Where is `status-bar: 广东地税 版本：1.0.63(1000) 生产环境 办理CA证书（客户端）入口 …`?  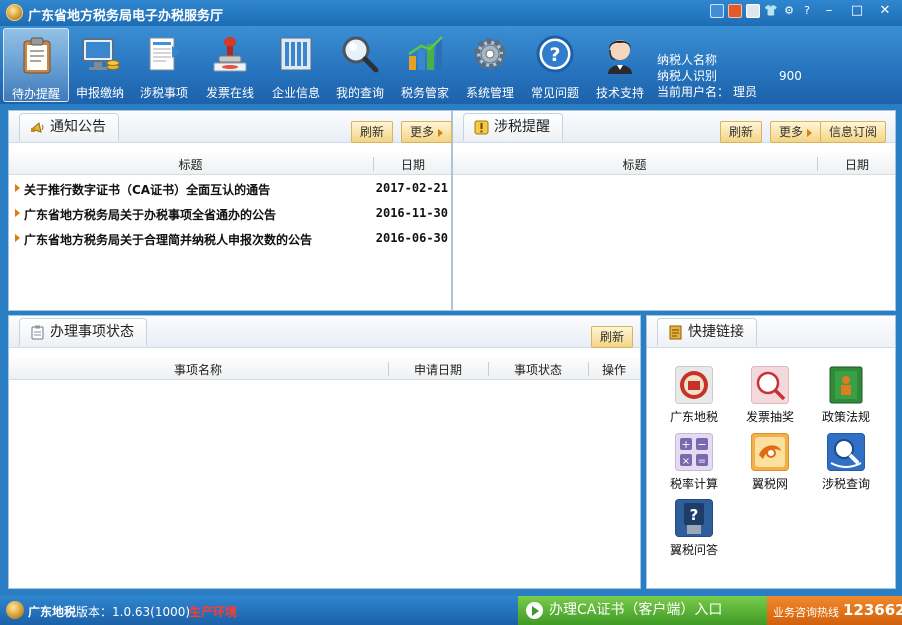
status-bar: 广东地税 版本：1.0.63(1000) 生产环境 办理CA证书（客户端）入口 … is located at coordinates (451, 610).